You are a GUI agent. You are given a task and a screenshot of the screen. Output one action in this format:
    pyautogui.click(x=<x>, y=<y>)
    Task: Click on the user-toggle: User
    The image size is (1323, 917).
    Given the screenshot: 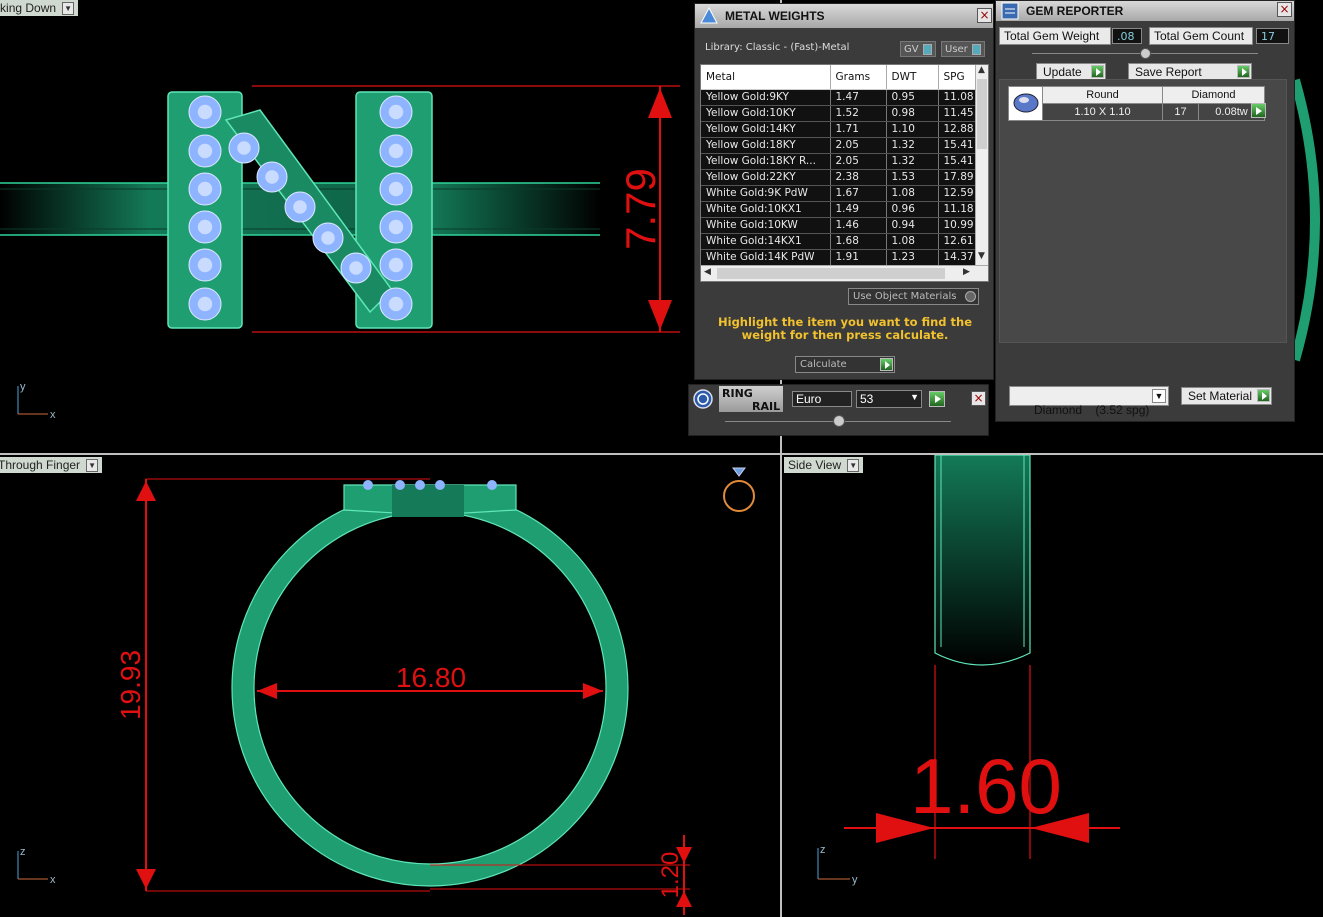 What is the action you would take?
    pyautogui.click(x=963, y=49)
    